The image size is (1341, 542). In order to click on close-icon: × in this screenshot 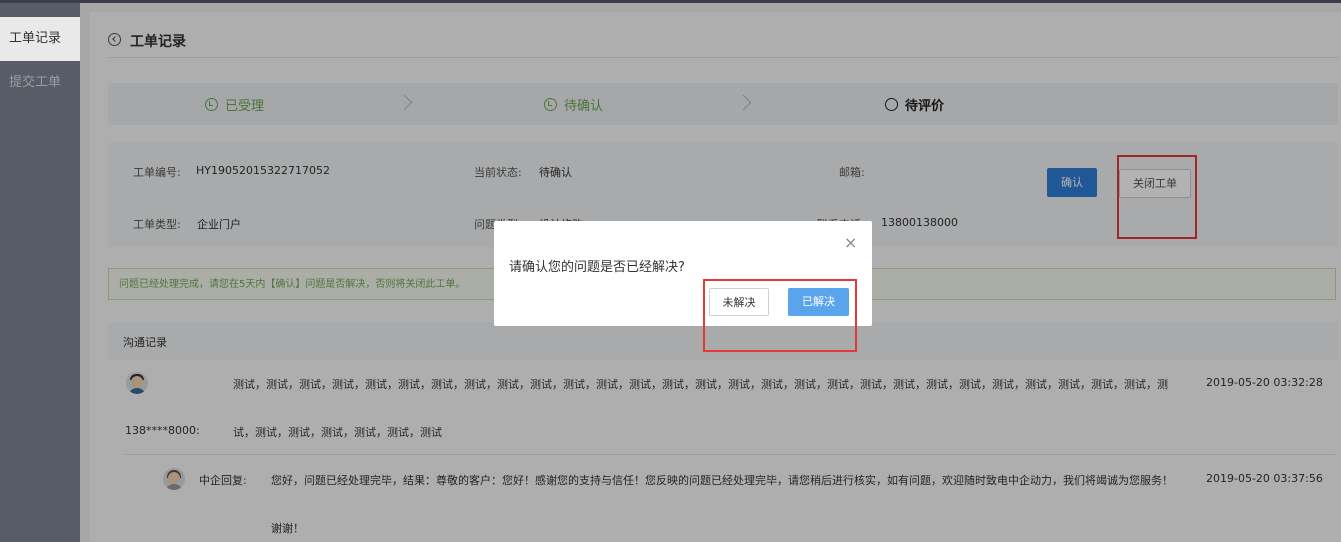, I will do `click(850, 243)`.